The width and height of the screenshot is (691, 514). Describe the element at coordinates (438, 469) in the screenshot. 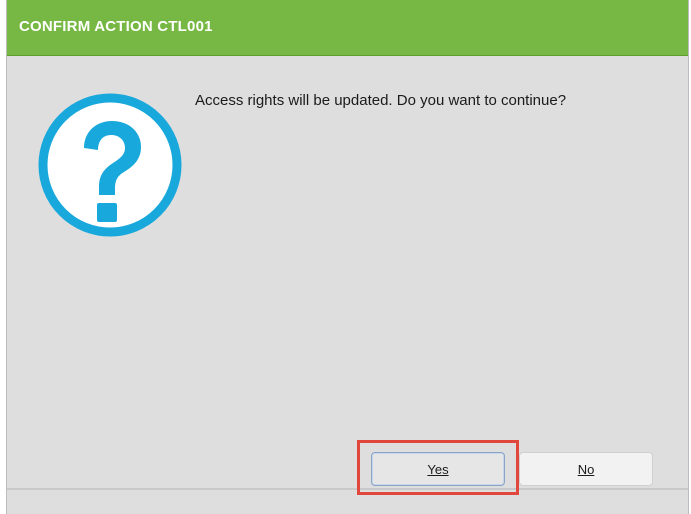

I see `yes-button: Yes` at that location.